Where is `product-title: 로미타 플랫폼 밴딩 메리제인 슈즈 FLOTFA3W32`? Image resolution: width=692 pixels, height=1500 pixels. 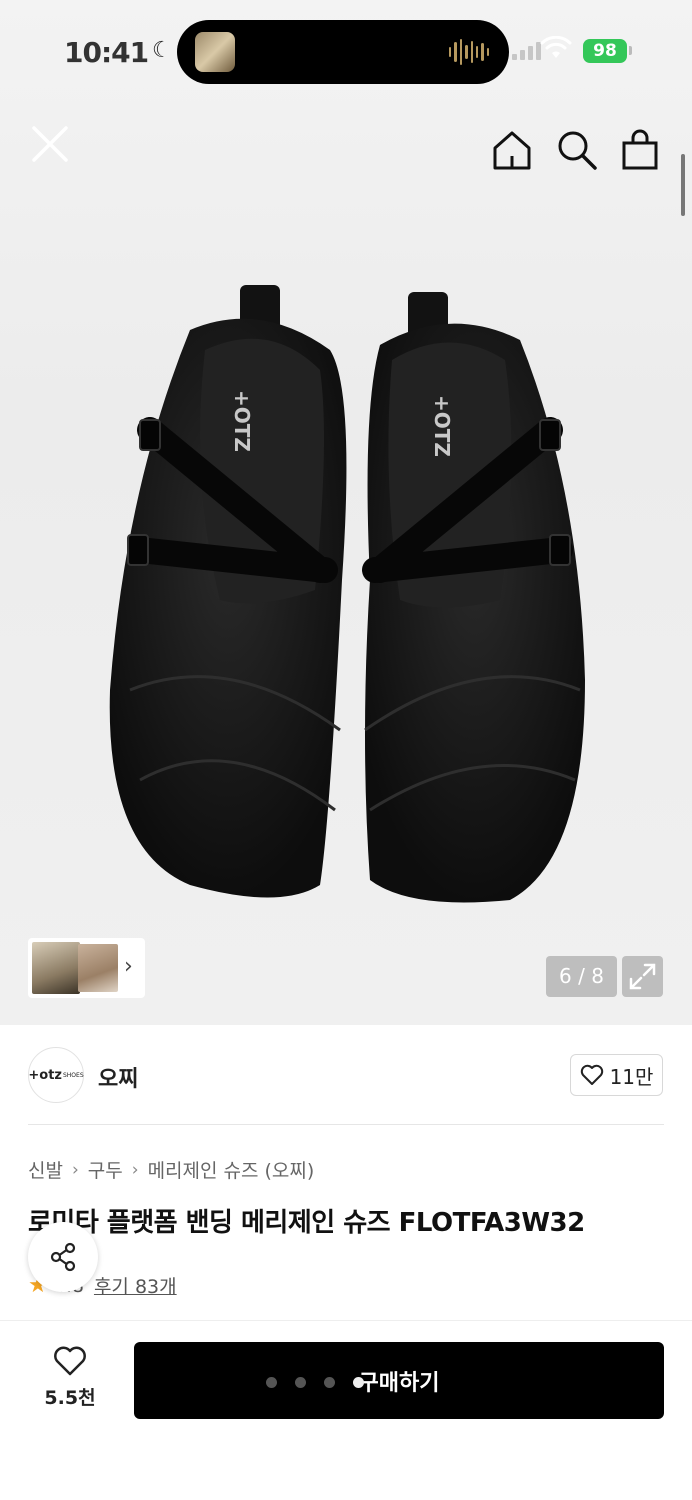 product-title: 로미타 플랫폼 밴딩 메리제인 슈즈 FLOTFA3W32 is located at coordinates (306, 1223).